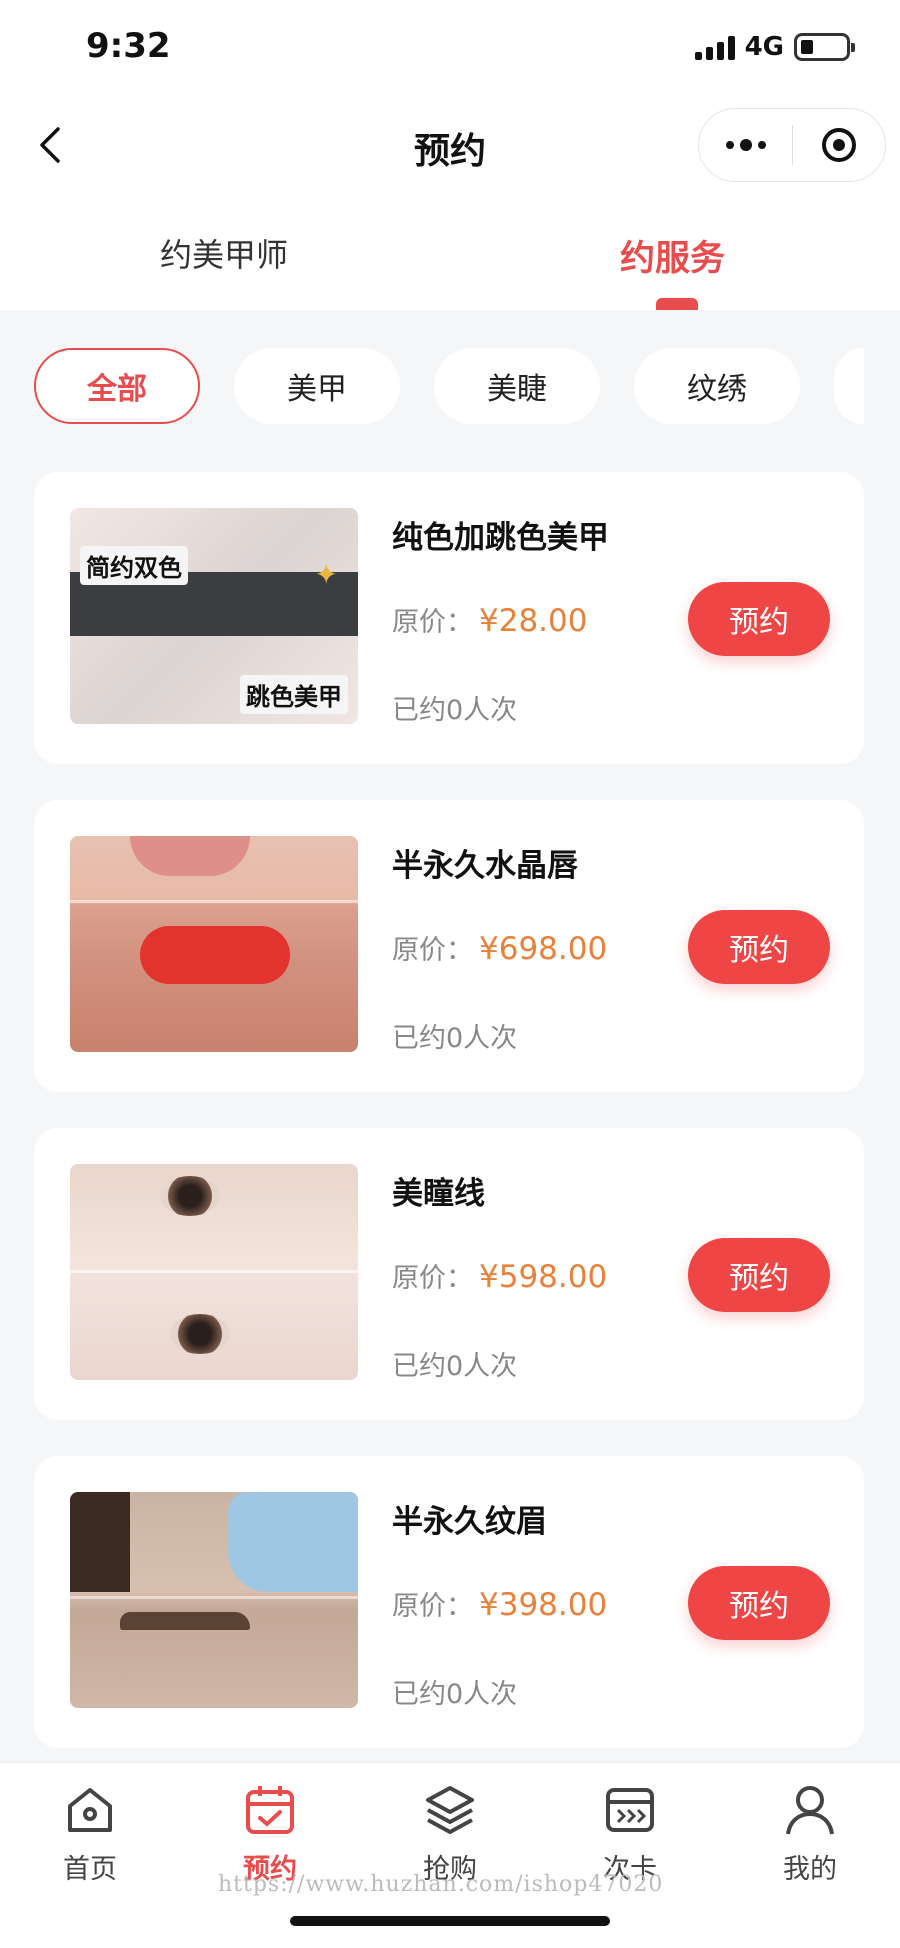 The width and height of the screenshot is (900, 1948). I want to click on tabbar-item-flashsale: 抢购, so click(450, 1832).